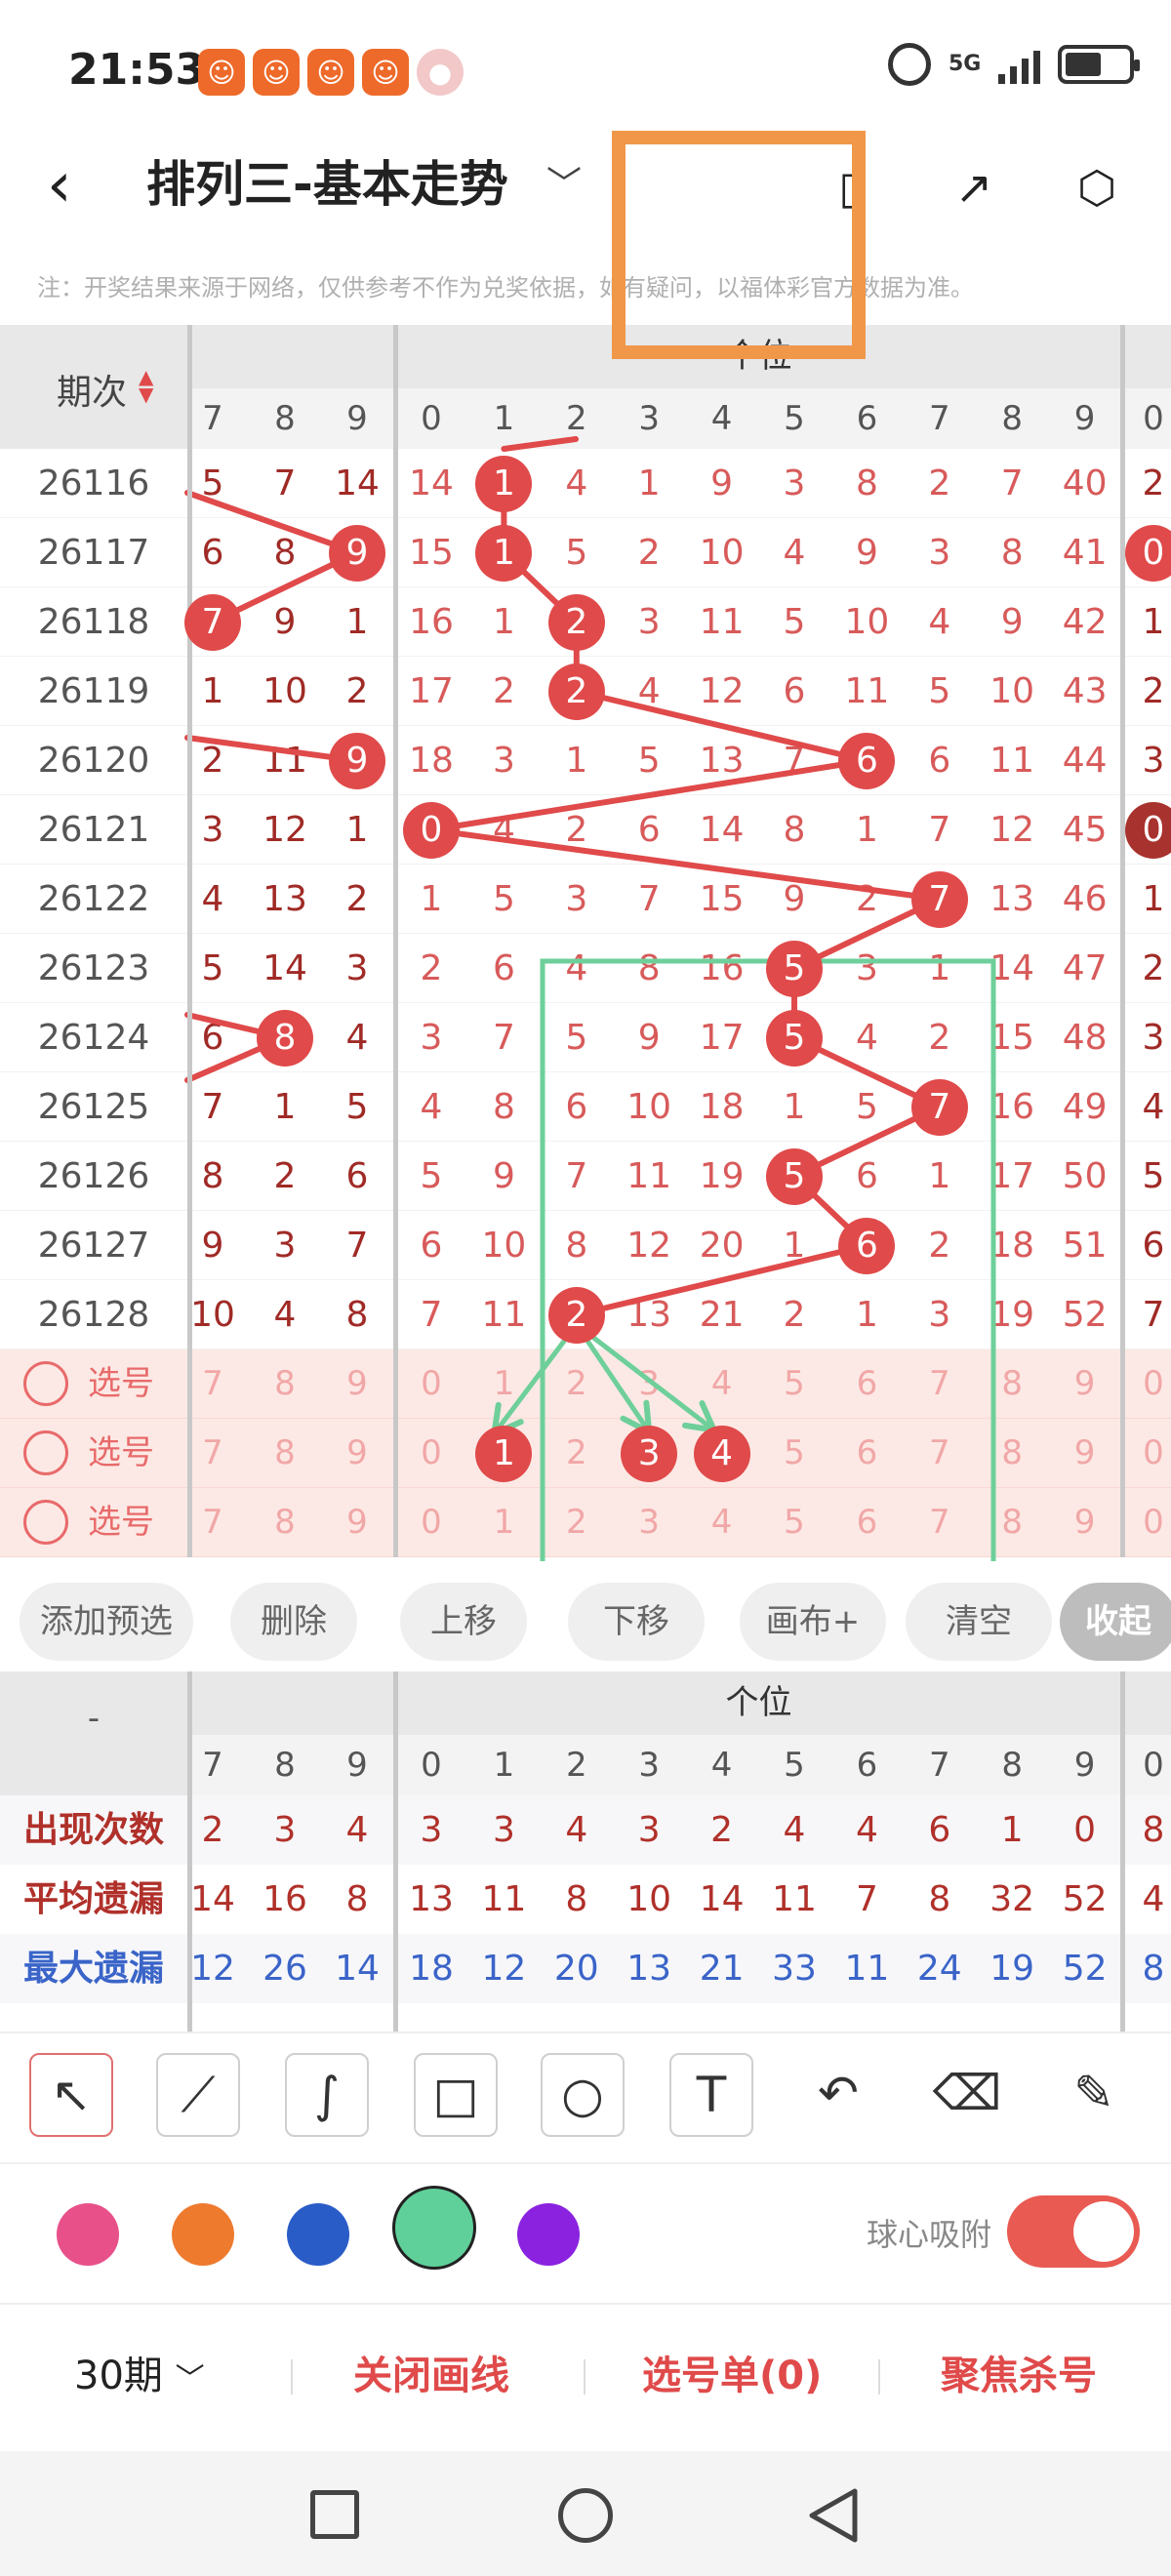  I want to click on stats-cell: 21, so click(722, 1969).